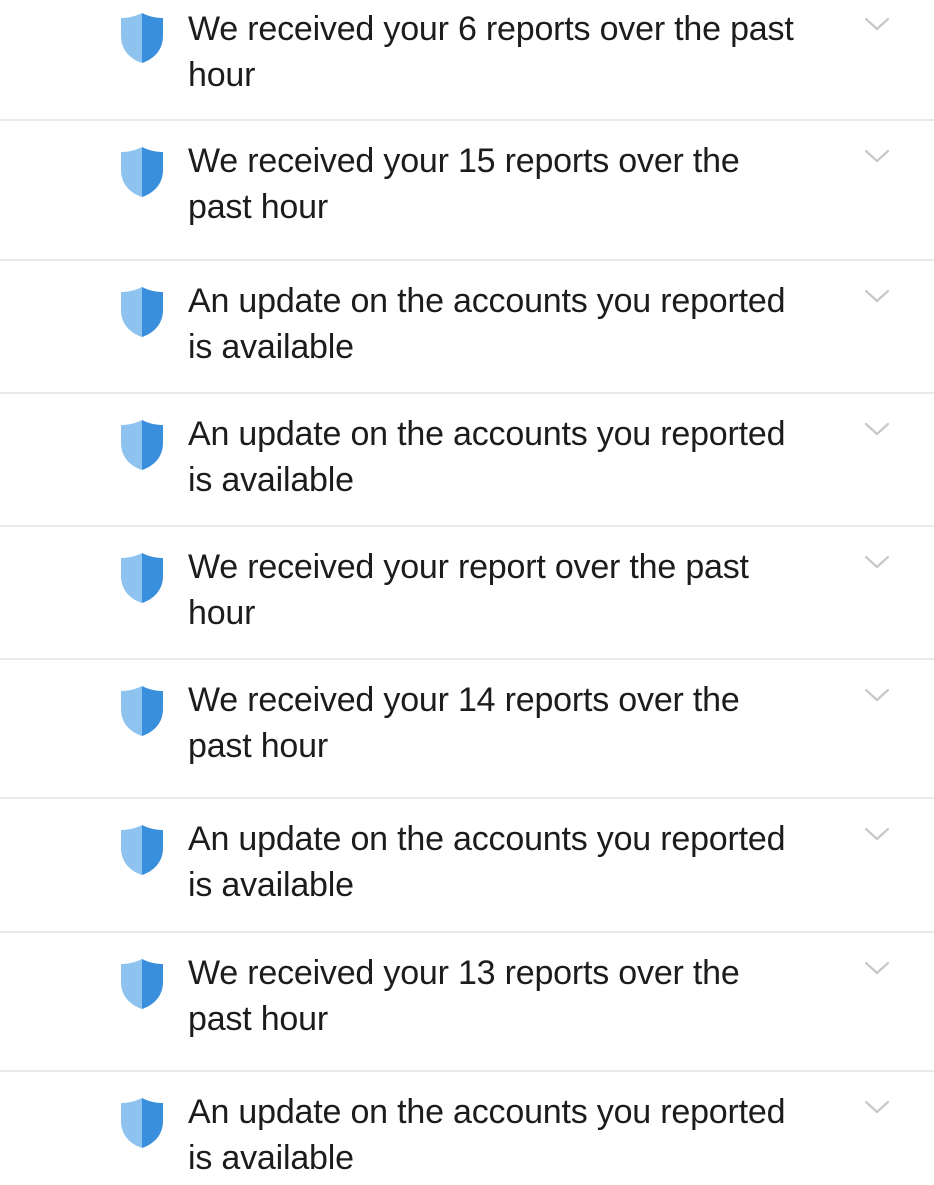 The width and height of the screenshot is (934, 1185). I want to click on notification-text-line: We received your 14 reports over the, so click(464, 700).